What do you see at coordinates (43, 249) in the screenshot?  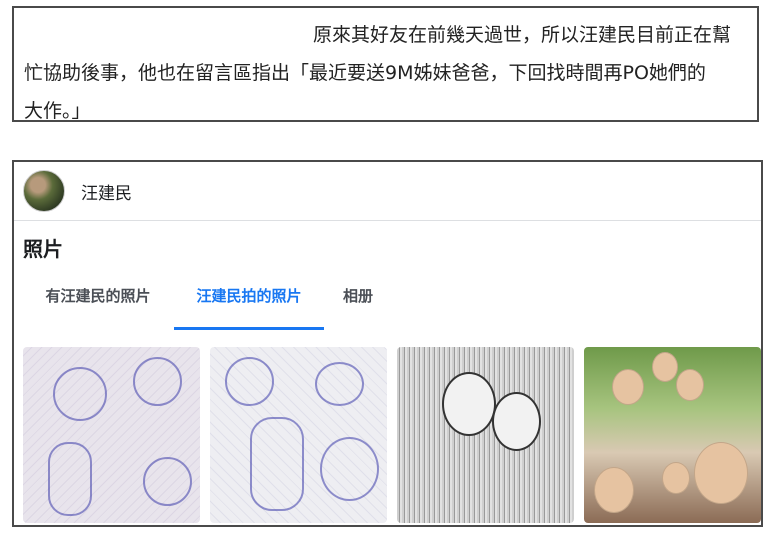 I see `photos-section-title: 照片` at bounding box center [43, 249].